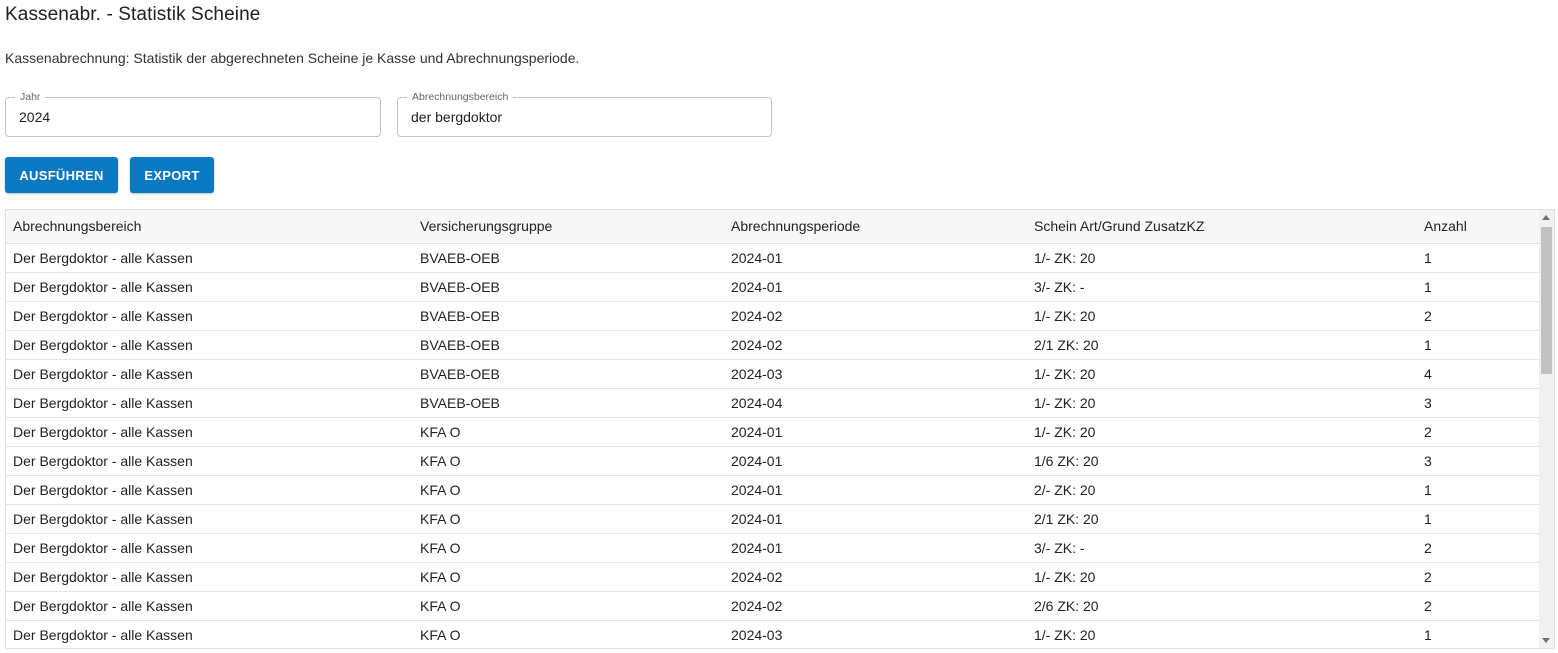 This screenshot has height=653, width=1558. I want to click on column-header: Anzahl, so click(1478, 227).